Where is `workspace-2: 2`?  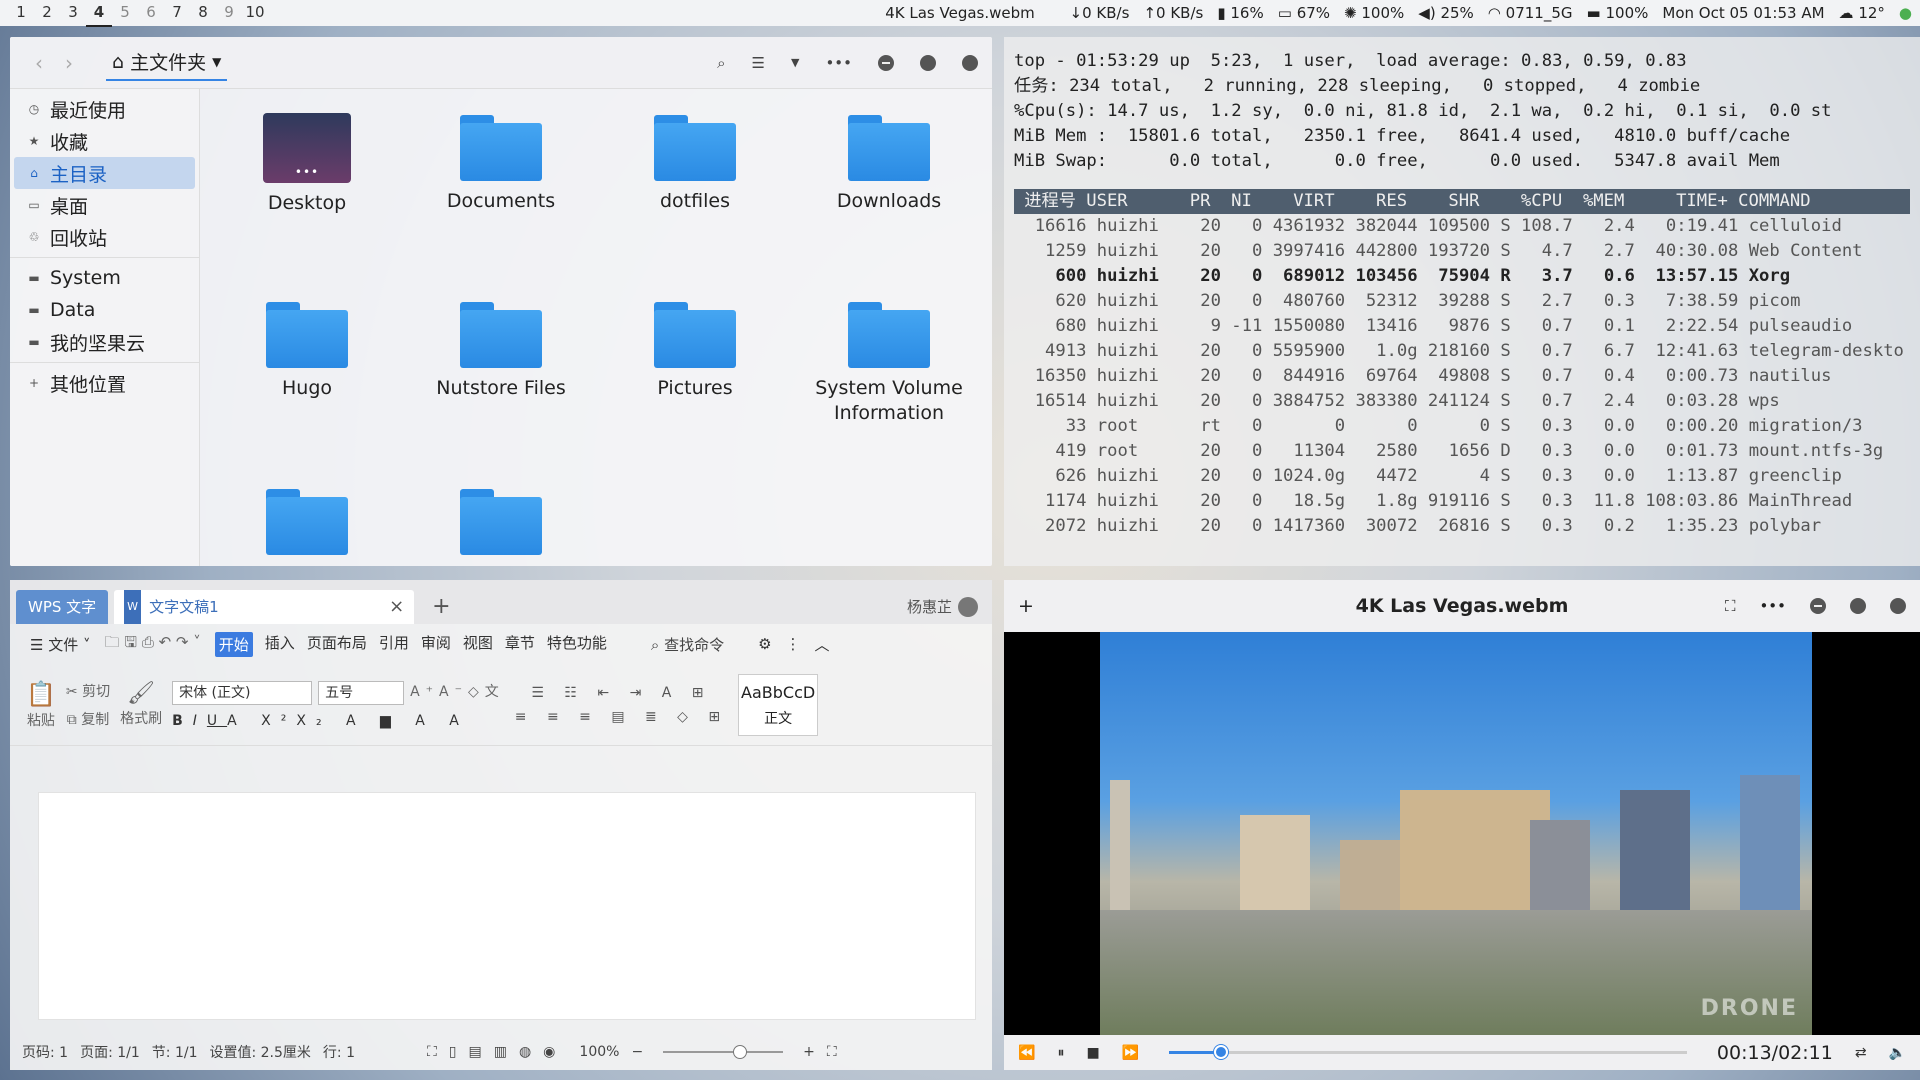
workspace-2: 2 is located at coordinates (47, 13).